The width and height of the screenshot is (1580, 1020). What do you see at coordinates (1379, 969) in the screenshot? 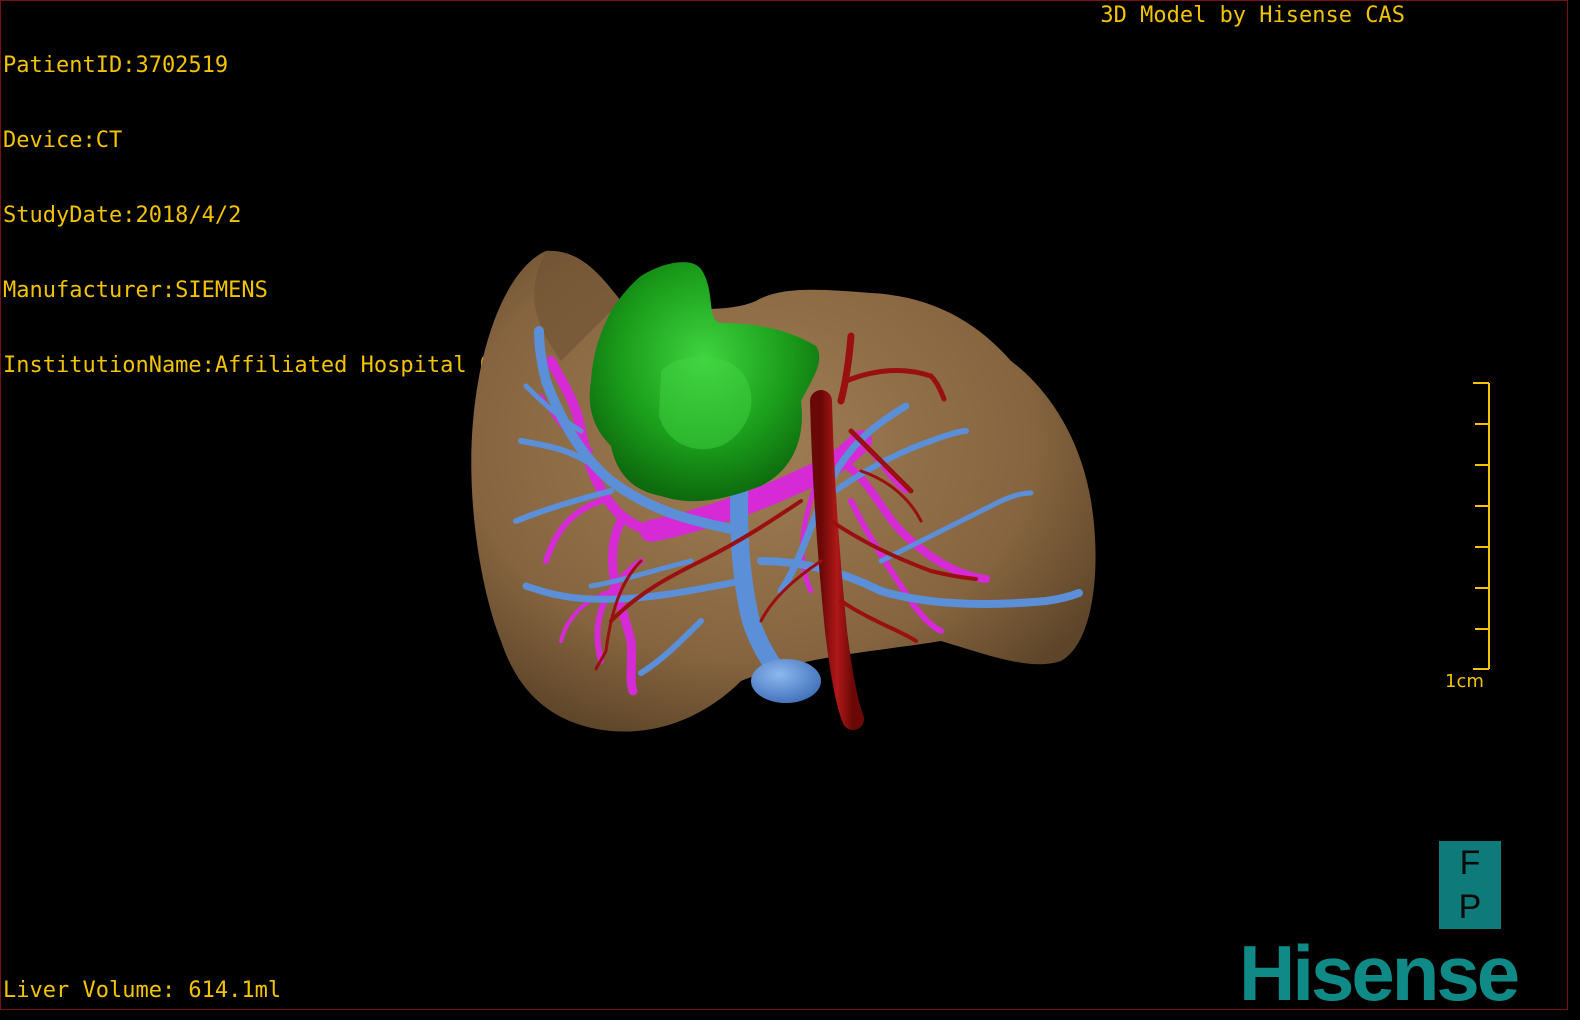
I see `hisense-logo: Hisense` at bounding box center [1379, 969].